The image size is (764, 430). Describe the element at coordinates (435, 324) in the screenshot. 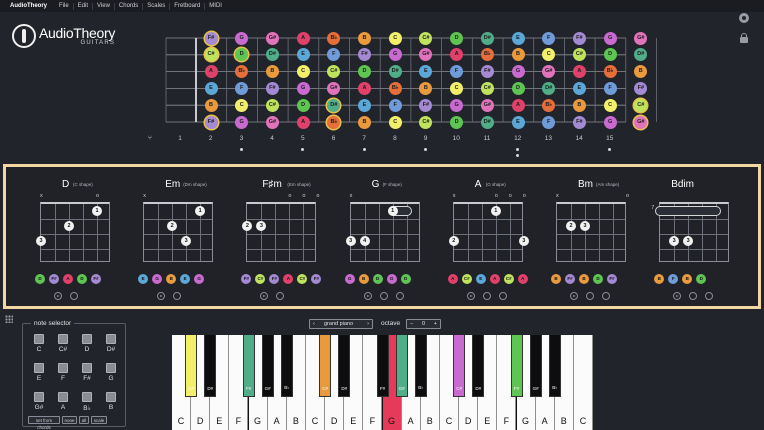

I see `octave-increment-button: +` at that location.